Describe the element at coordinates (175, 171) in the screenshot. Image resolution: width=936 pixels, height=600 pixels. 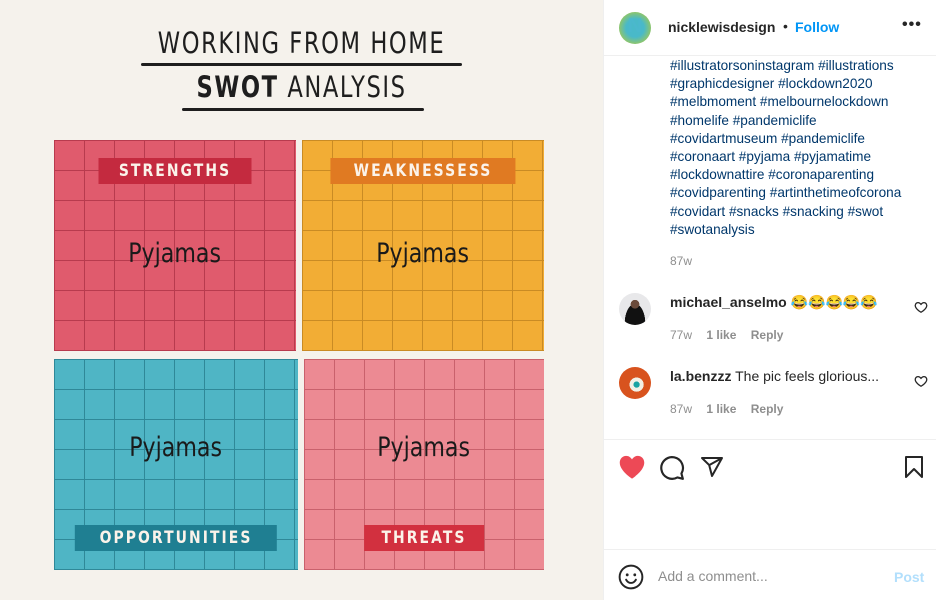
I see `quadrant-label: STRENGTHS` at that location.